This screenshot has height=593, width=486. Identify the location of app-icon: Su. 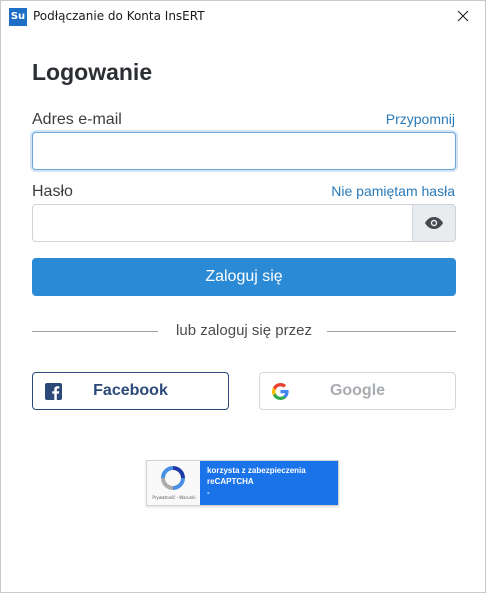
(18, 17).